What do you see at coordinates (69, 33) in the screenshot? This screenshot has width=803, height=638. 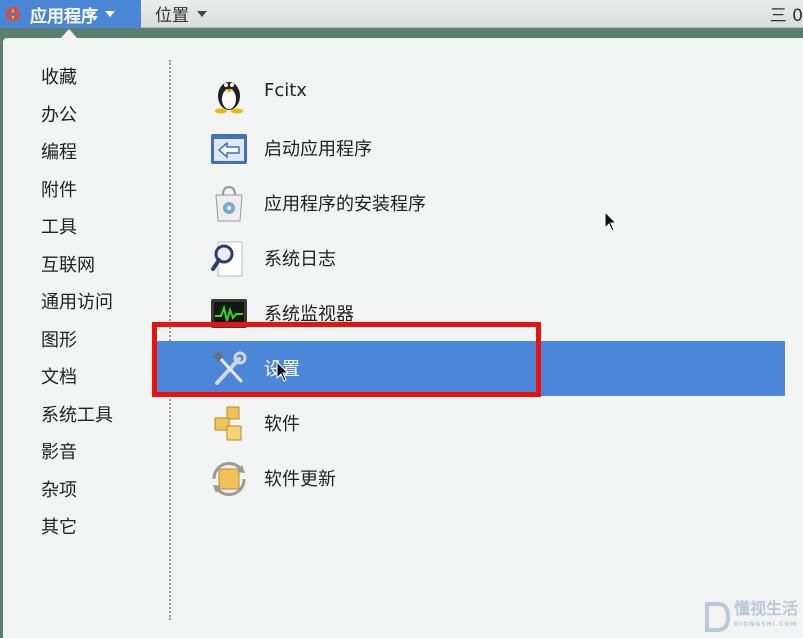 I see `menu-pointer-arrow` at bounding box center [69, 33].